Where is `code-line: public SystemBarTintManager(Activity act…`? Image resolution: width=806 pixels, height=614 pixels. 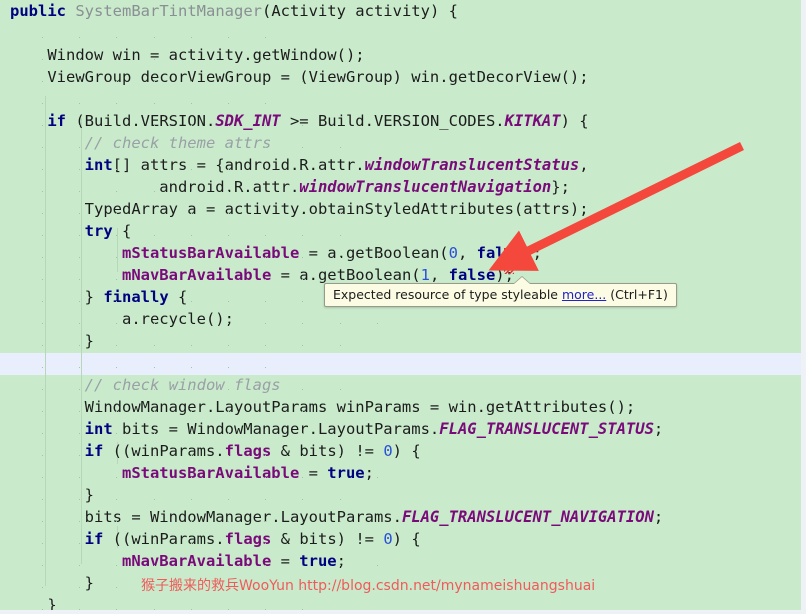 code-line: public SystemBarTintManager(Activity act… is located at coordinates (400, 11).